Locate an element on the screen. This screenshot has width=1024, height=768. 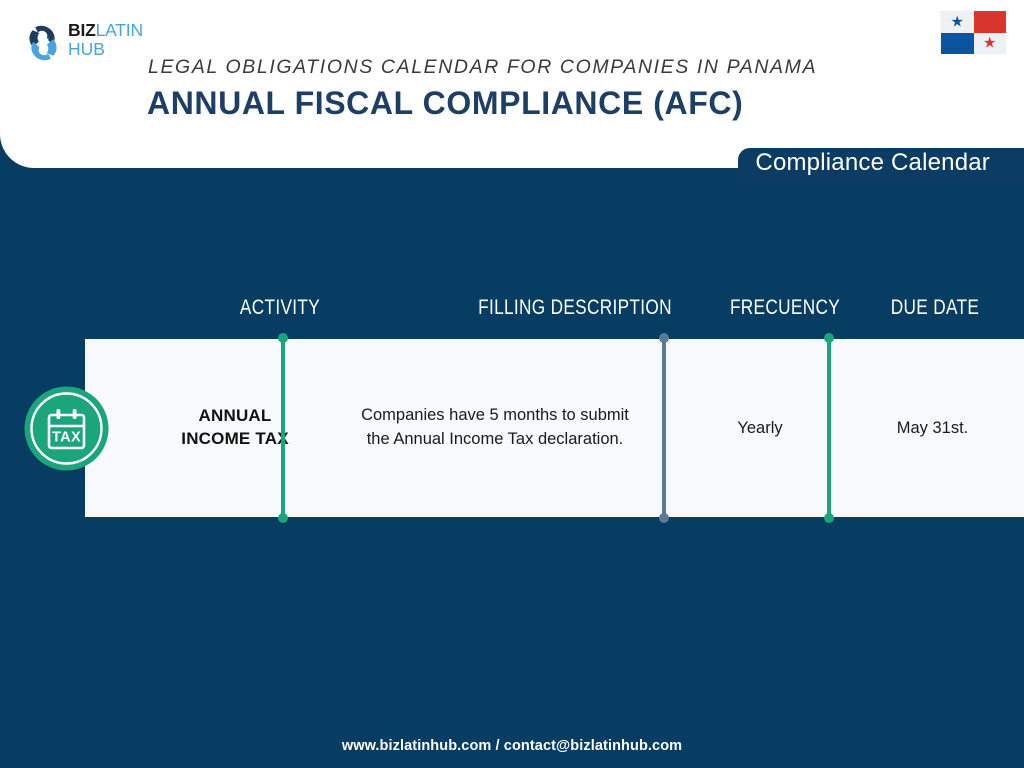
column-header-duedate: DUE DATE is located at coordinates (935, 307).